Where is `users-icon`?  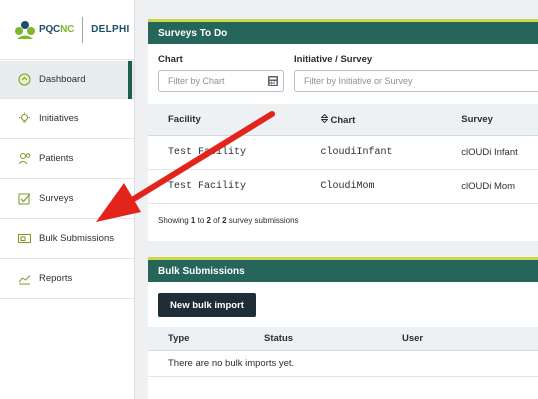
users-icon is located at coordinates (24, 159).